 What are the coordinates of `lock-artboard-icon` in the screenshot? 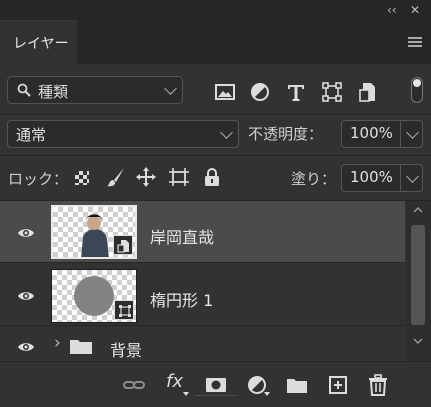 It's located at (179, 177).